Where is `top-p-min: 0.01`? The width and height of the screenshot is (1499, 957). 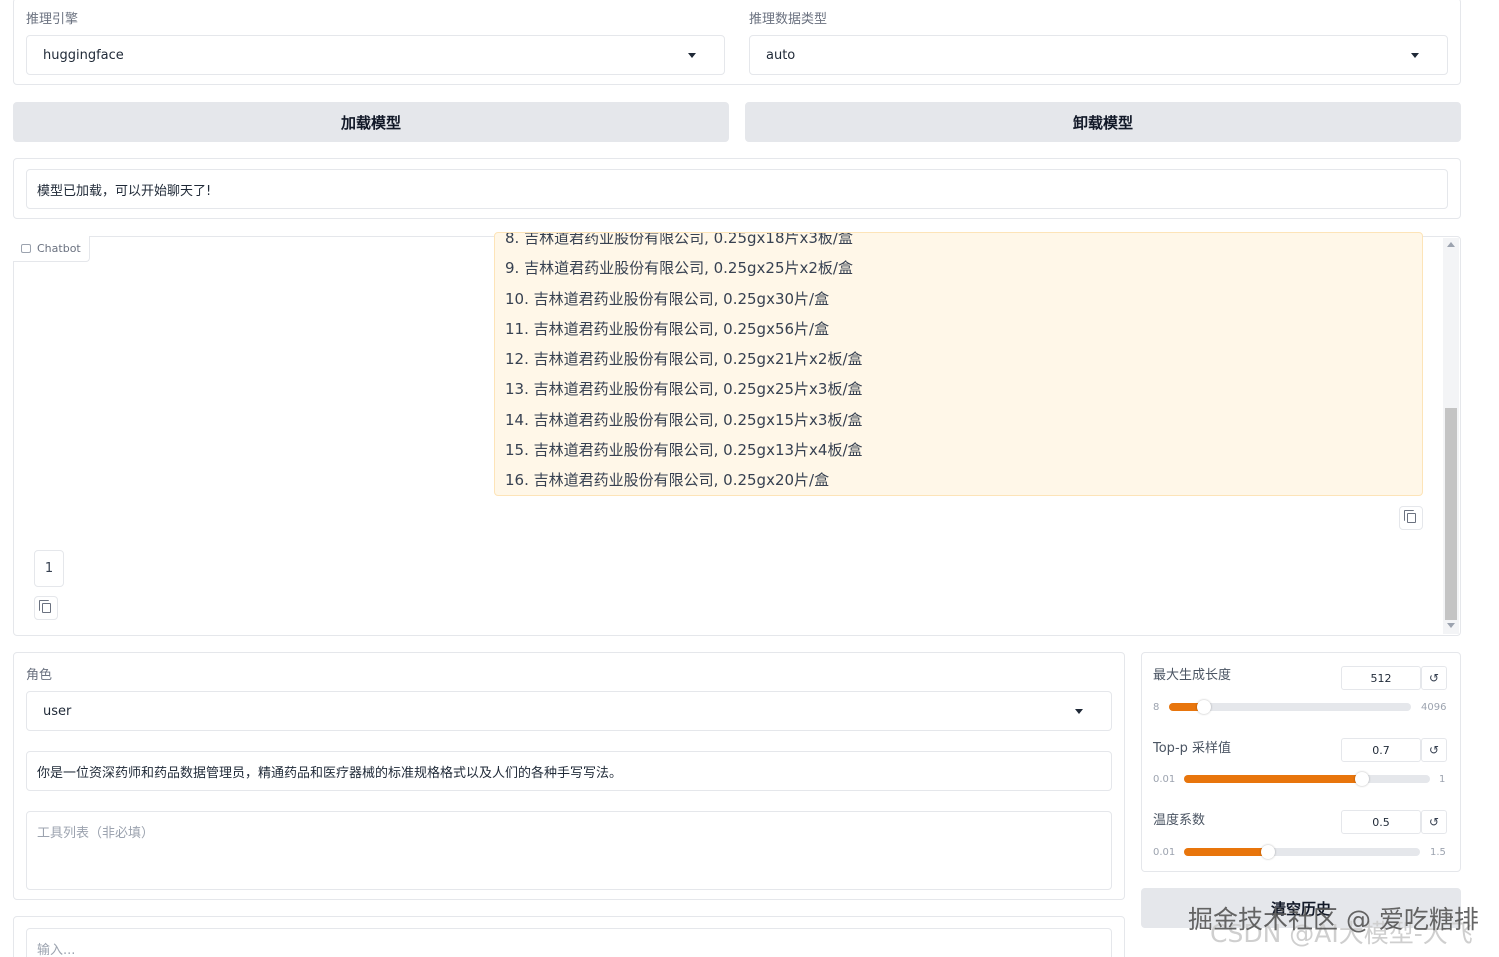 top-p-min: 0.01 is located at coordinates (1164, 779).